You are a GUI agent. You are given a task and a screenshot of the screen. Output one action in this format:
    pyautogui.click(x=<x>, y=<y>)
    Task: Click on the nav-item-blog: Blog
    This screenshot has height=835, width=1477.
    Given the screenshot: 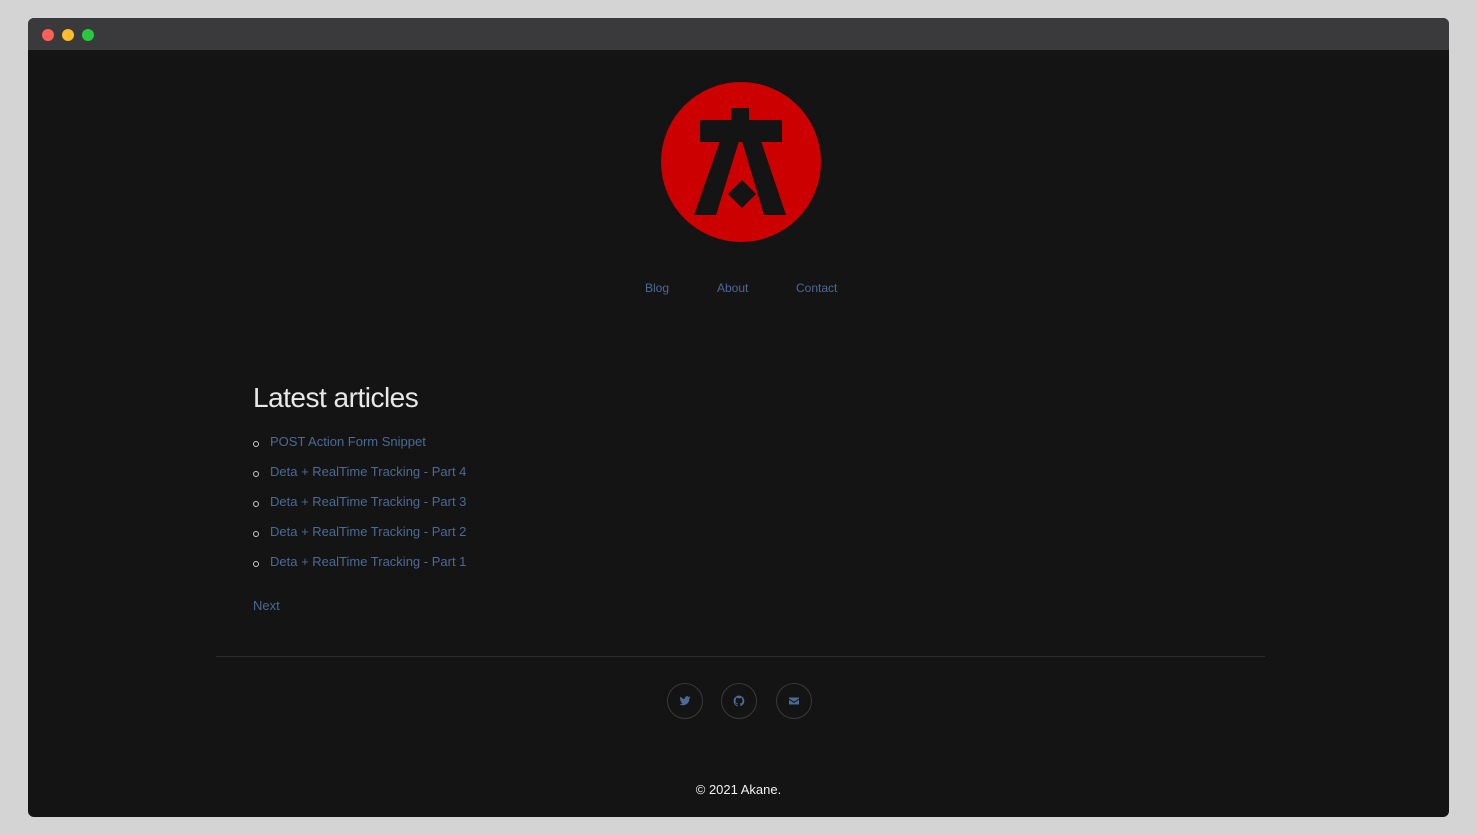 What is the action you would take?
    pyautogui.click(x=657, y=288)
    